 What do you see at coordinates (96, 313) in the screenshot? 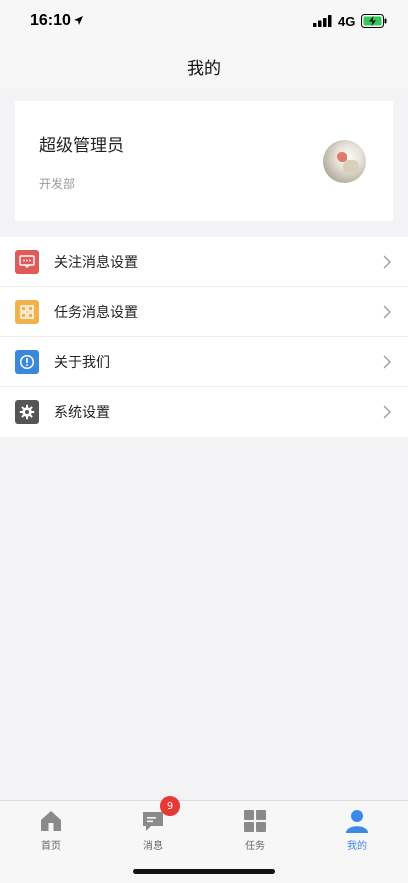
I see `menu-item-label: 任务消息设置` at bounding box center [96, 313].